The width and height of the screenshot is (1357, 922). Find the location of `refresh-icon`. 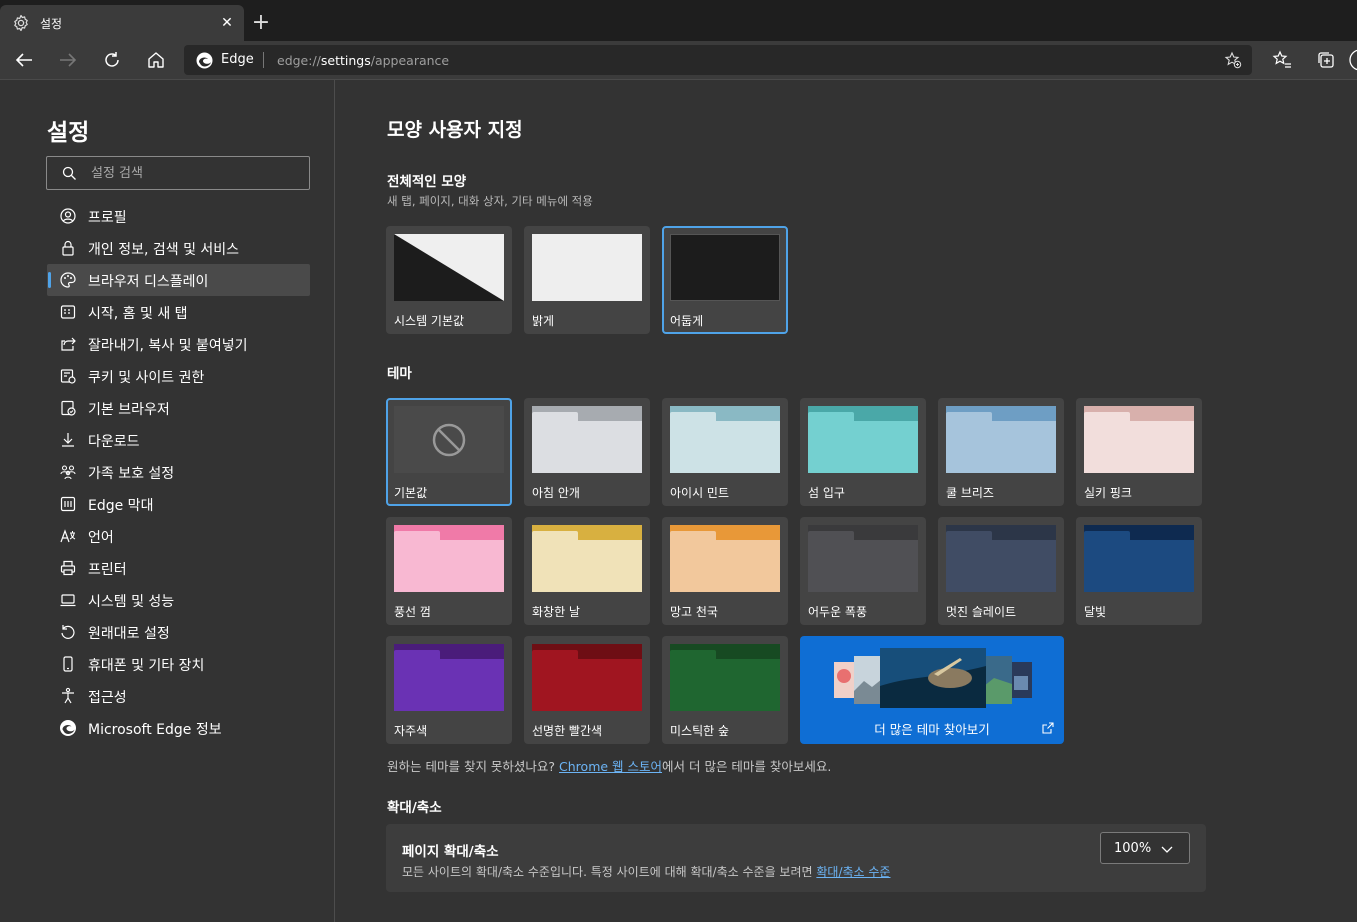

refresh-icon is located at coordinates (112, 60).